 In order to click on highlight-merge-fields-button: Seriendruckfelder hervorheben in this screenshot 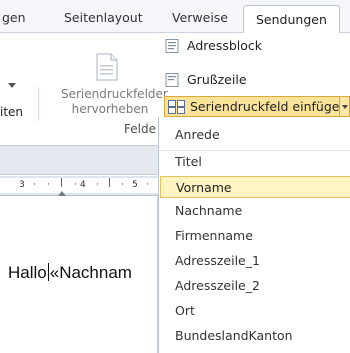, I will do `click(114, 102)`.